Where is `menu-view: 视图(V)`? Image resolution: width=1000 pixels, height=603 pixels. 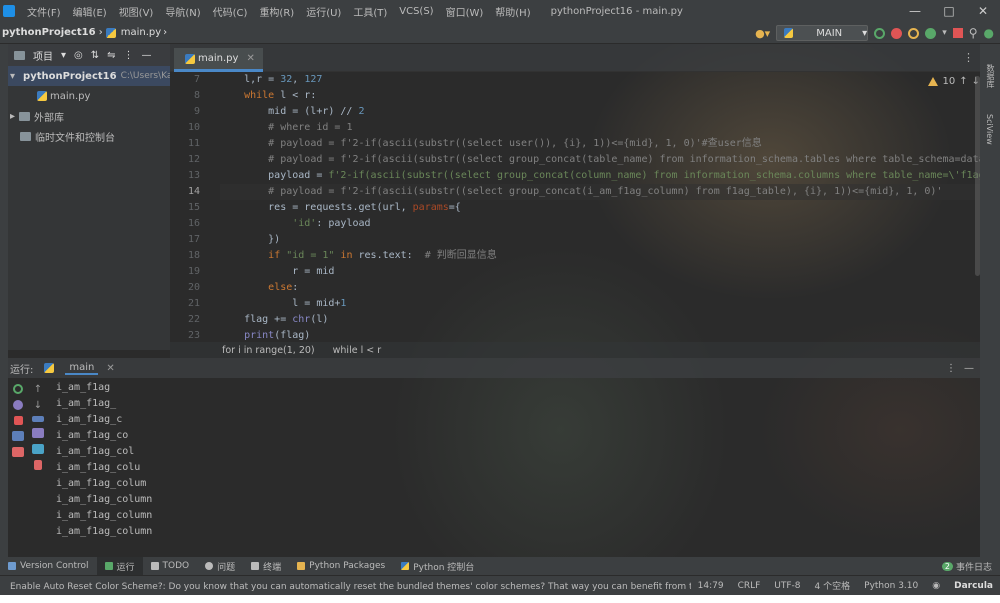 menu-view: 视图(V) is located at coordinates (136, 11).